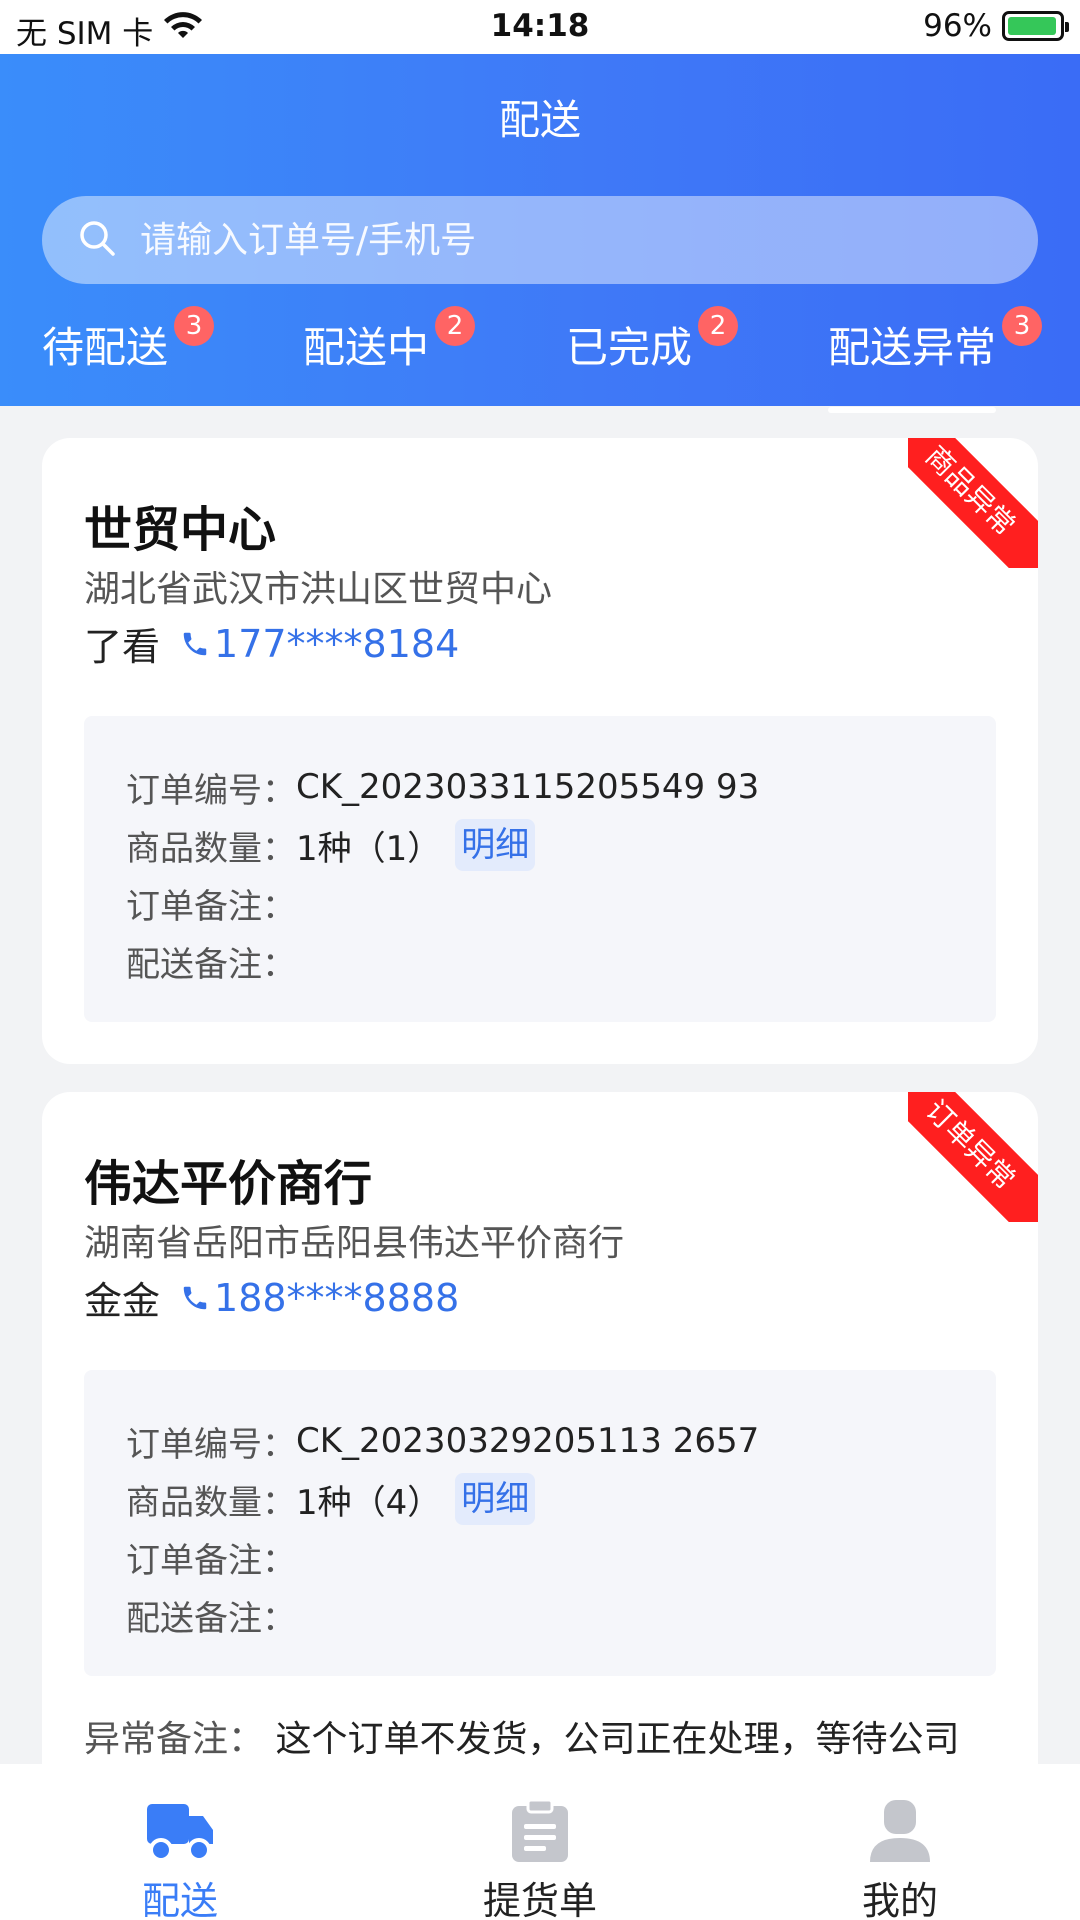  I want to click on quantity-row: 商品数量： 1种（1） 明细, so click(561, 845).